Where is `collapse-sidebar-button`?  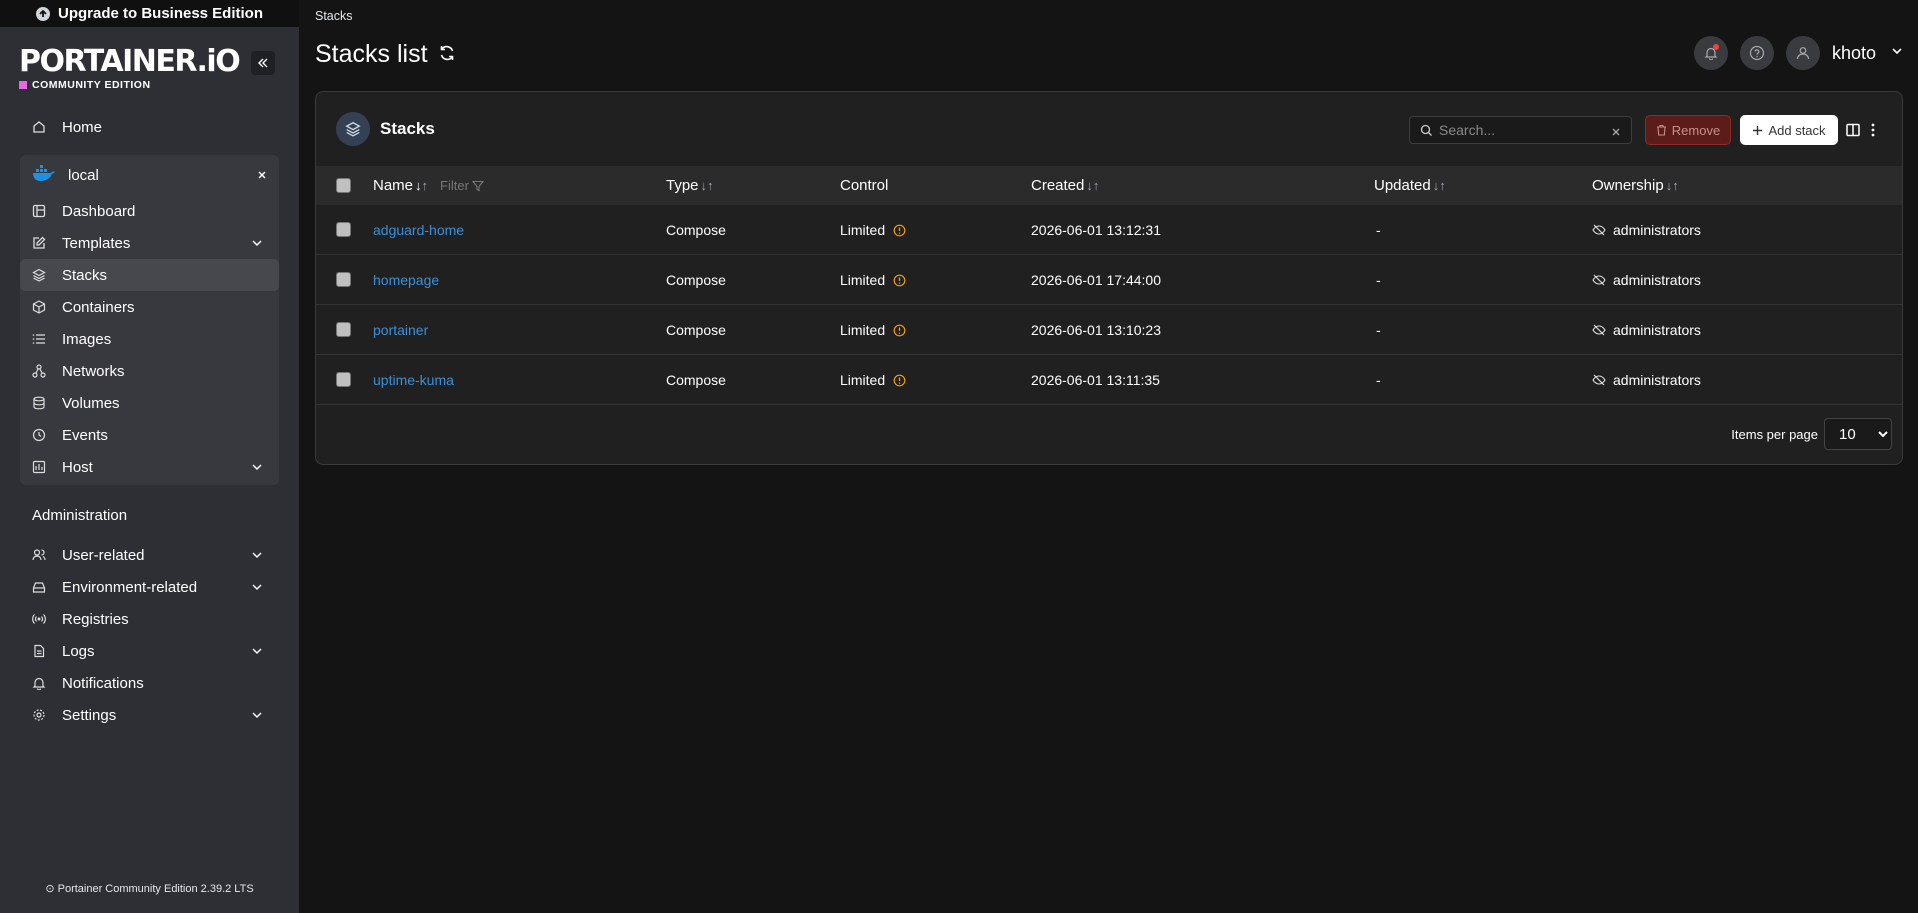
collapse-sidebar-button is located at coordinates (263, 63).